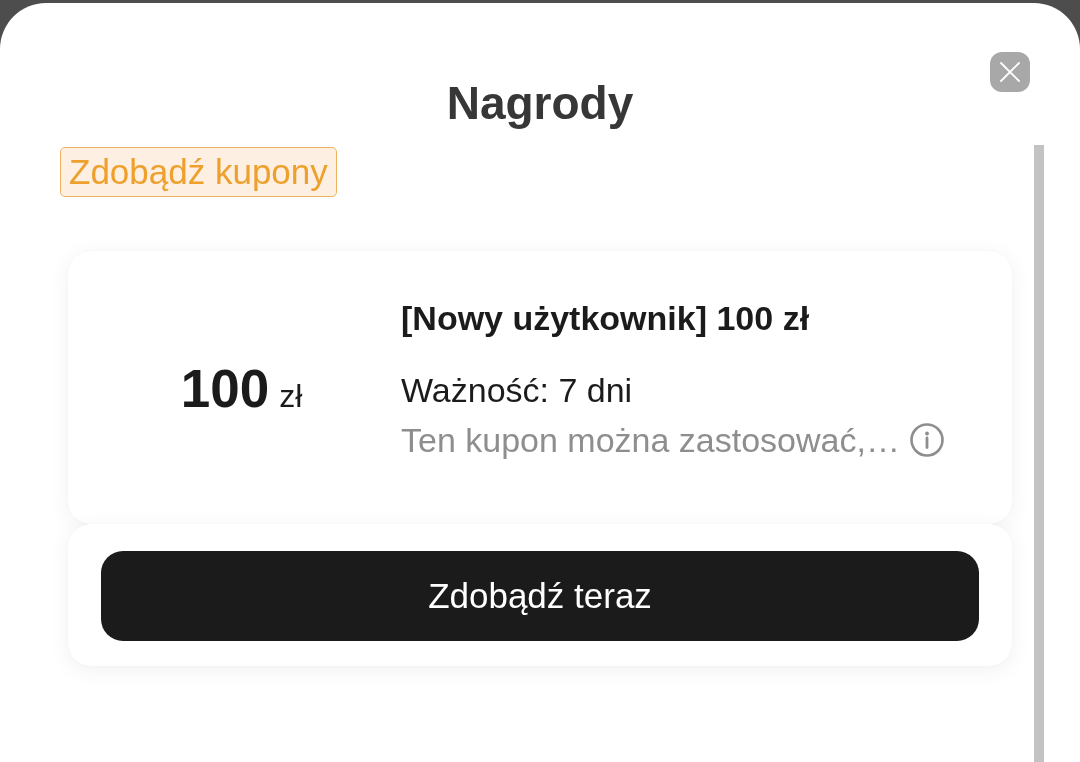  I want to click on amount-value: 100, so click(225, 389).